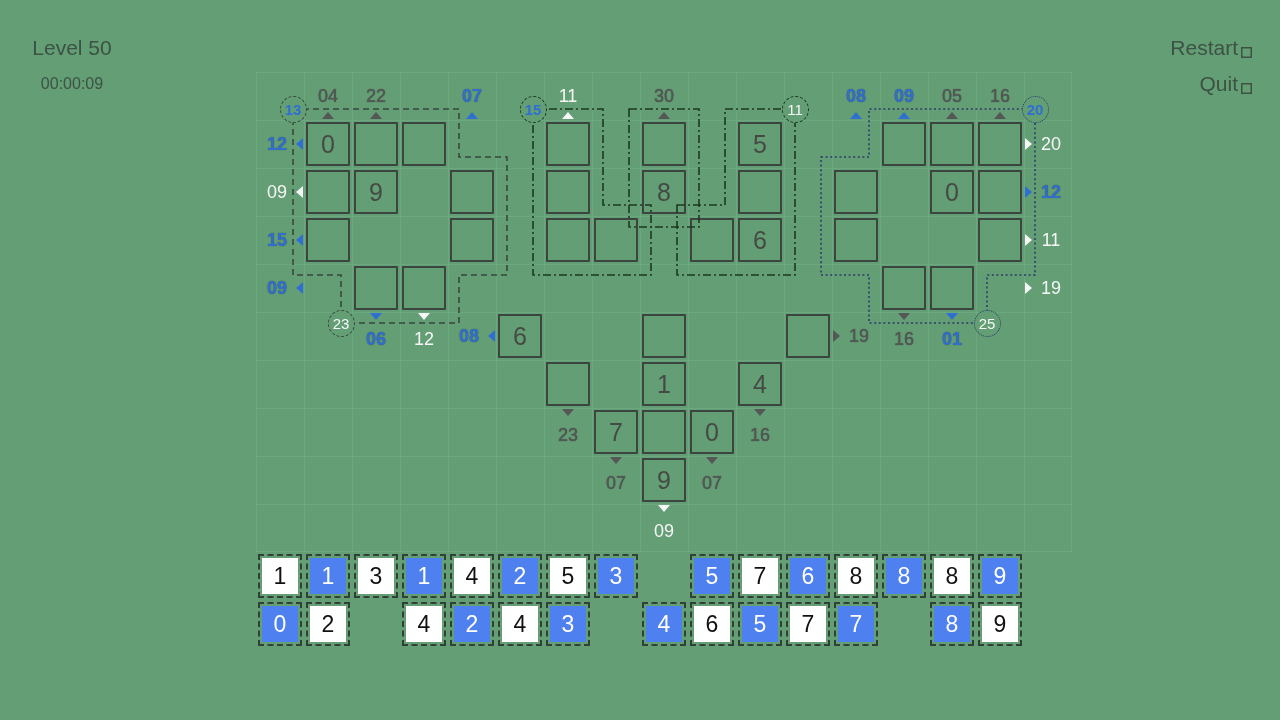 This screenshot has height=720, width=1280. Describe the element at coordinates (376, 339) in the screenshot. I see `clue-number: 06` at that location.